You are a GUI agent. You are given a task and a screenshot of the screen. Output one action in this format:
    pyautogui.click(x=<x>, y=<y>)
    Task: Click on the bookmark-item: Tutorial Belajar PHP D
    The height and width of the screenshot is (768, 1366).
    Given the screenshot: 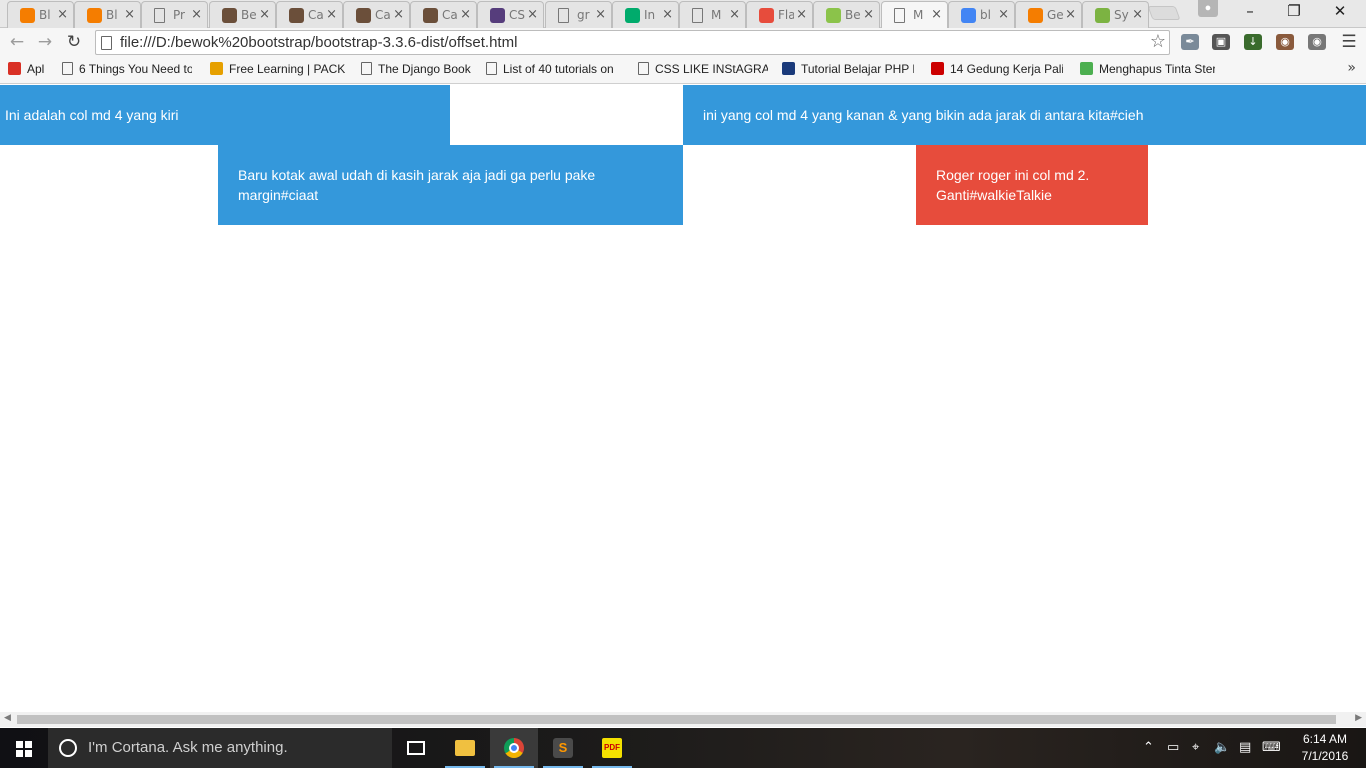 What is the action you would take?
    pyautogui.click(x=848, y=70)
    